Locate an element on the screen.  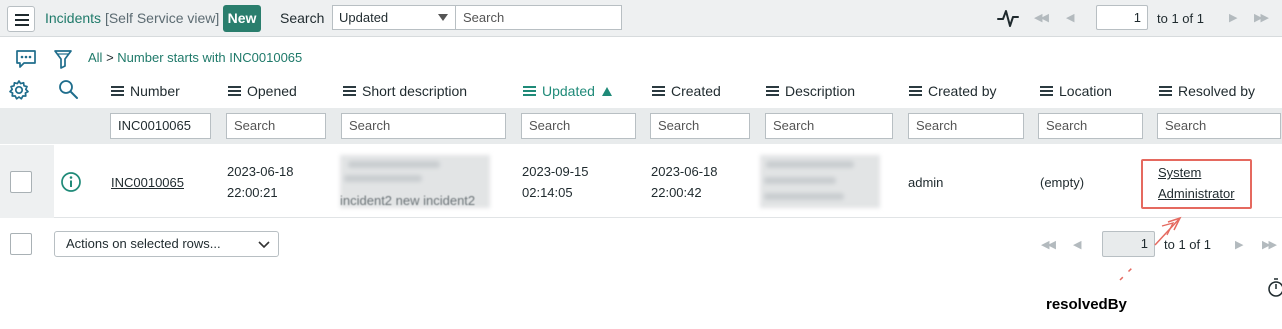
list-title: Incidents [Self Service view] is located at coordinates (132, 18).